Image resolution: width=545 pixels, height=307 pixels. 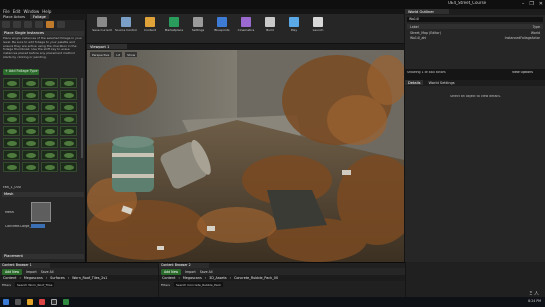 I want to click on geometry-mode-icon, so click(x=50, y=24).